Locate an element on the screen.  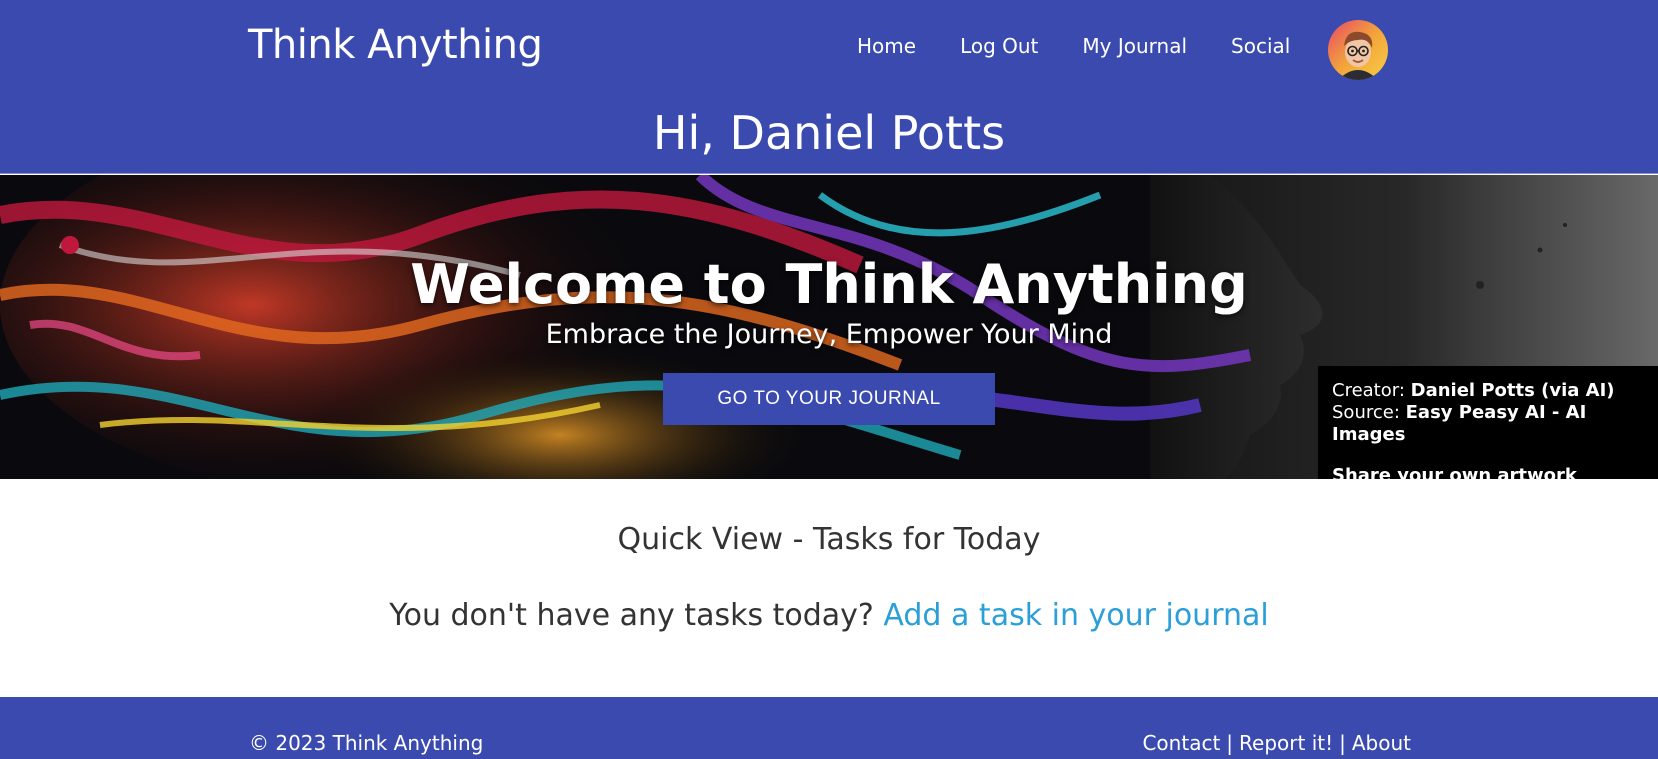
footer-about-link: About is located at coordinates (1381, 743).